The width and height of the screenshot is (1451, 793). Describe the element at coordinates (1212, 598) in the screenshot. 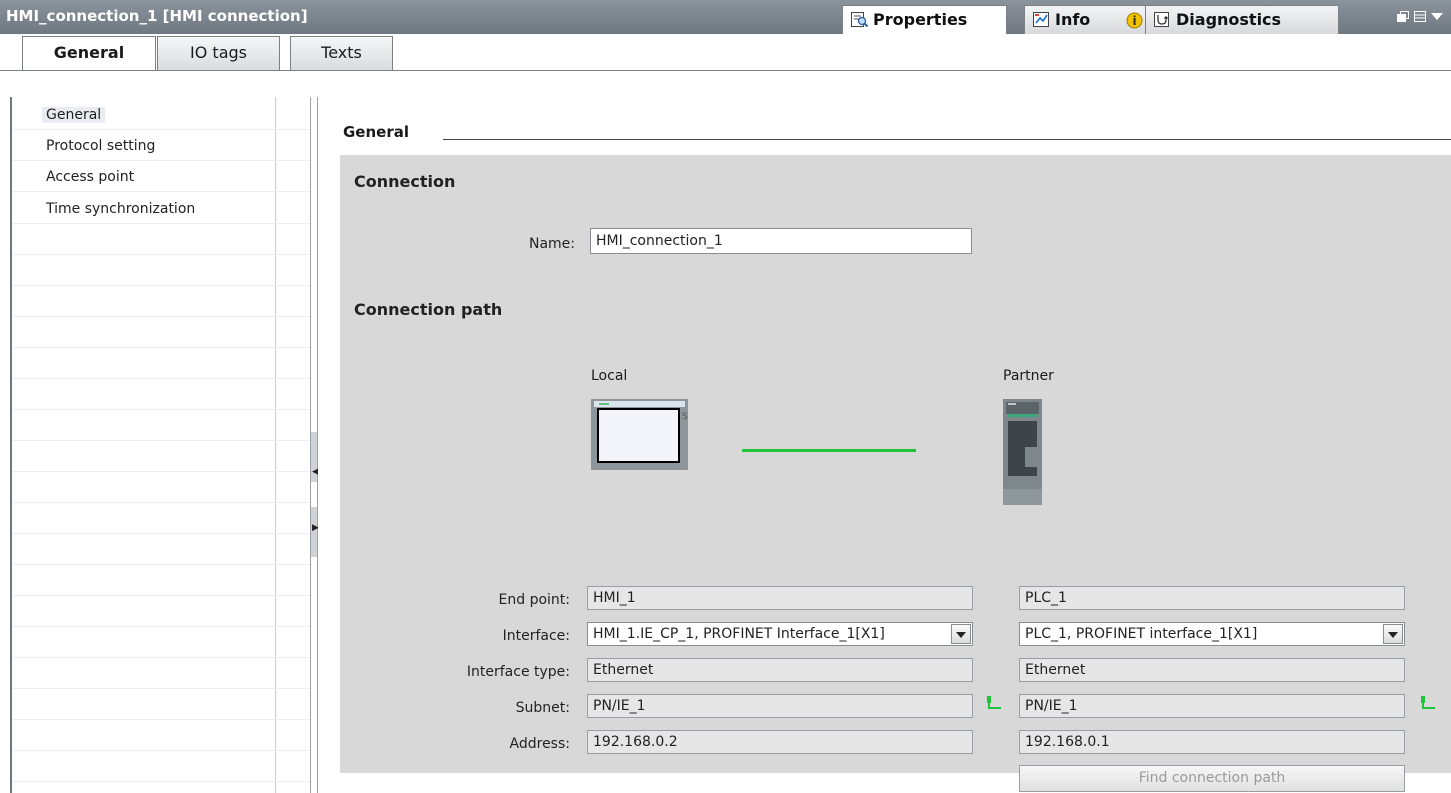

I see `partner-end-point-field: PLC_1` at that location.